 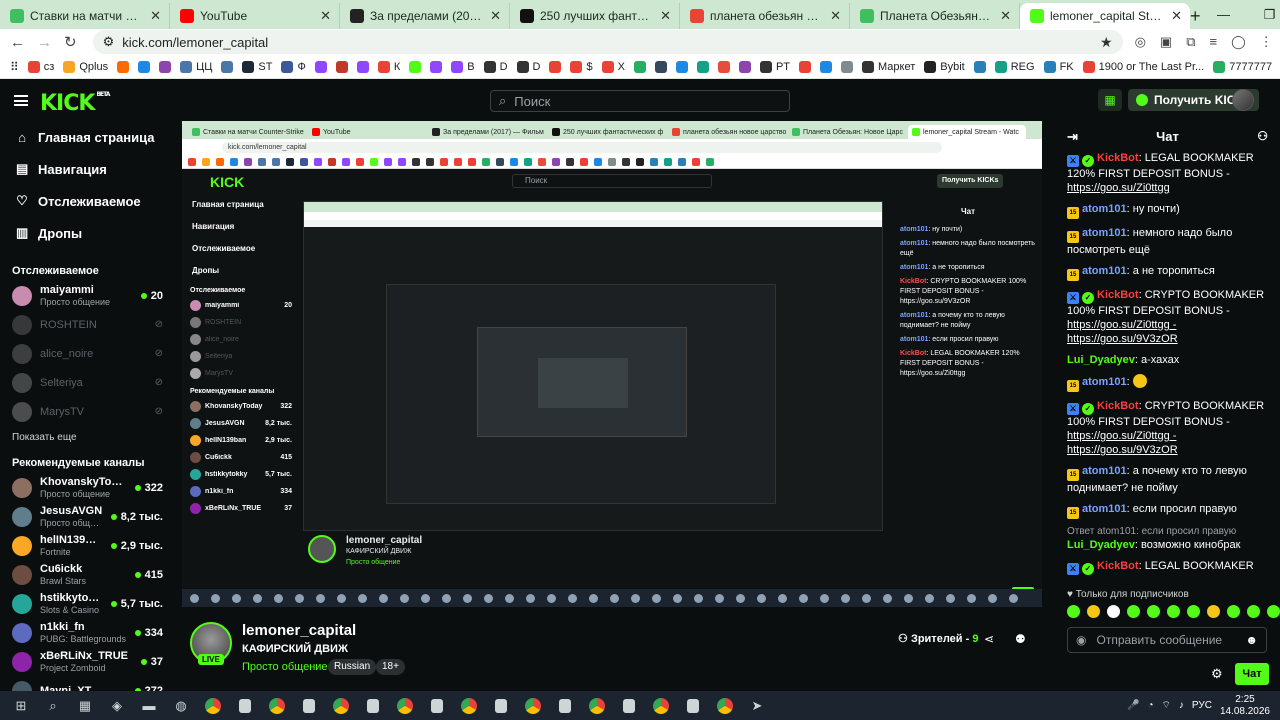 What do you see at coordinates (149, 706) in the screenshot?
I see `folder-icon: ▬` at bounding box center [149, 706].